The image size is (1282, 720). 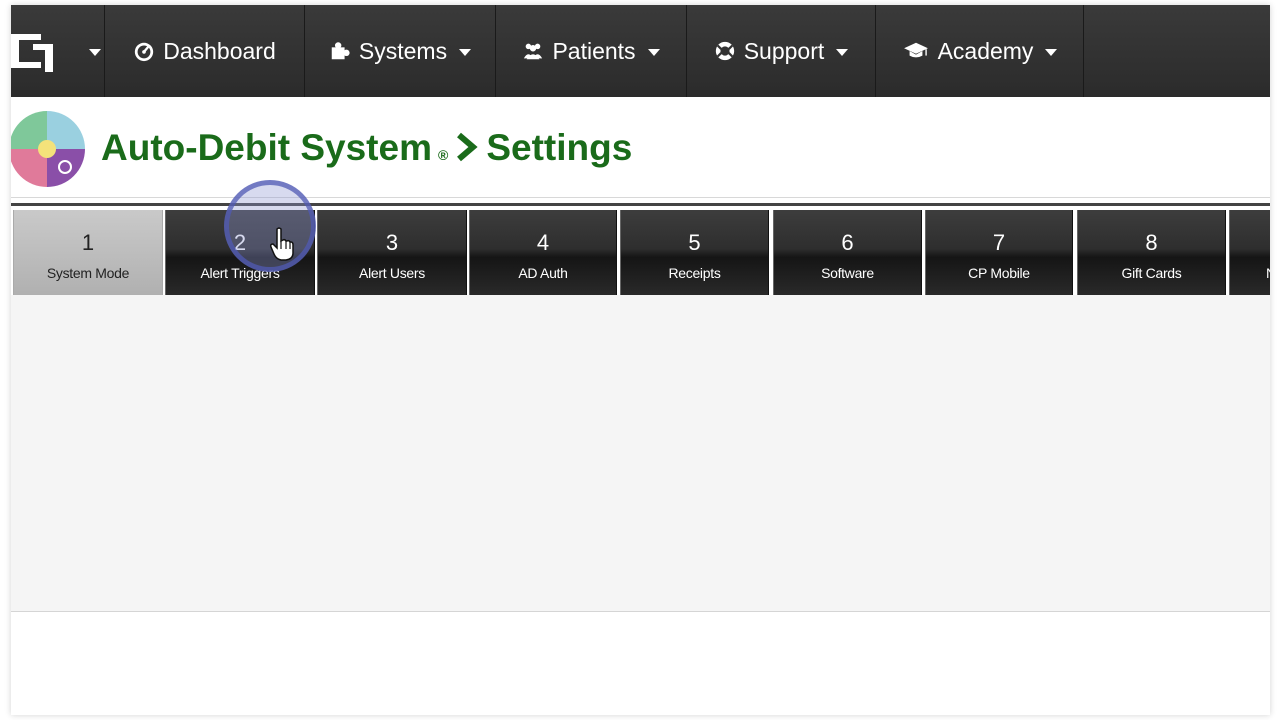 I want to click on nav-patients-label: Patients, so click(x=594, y=50).